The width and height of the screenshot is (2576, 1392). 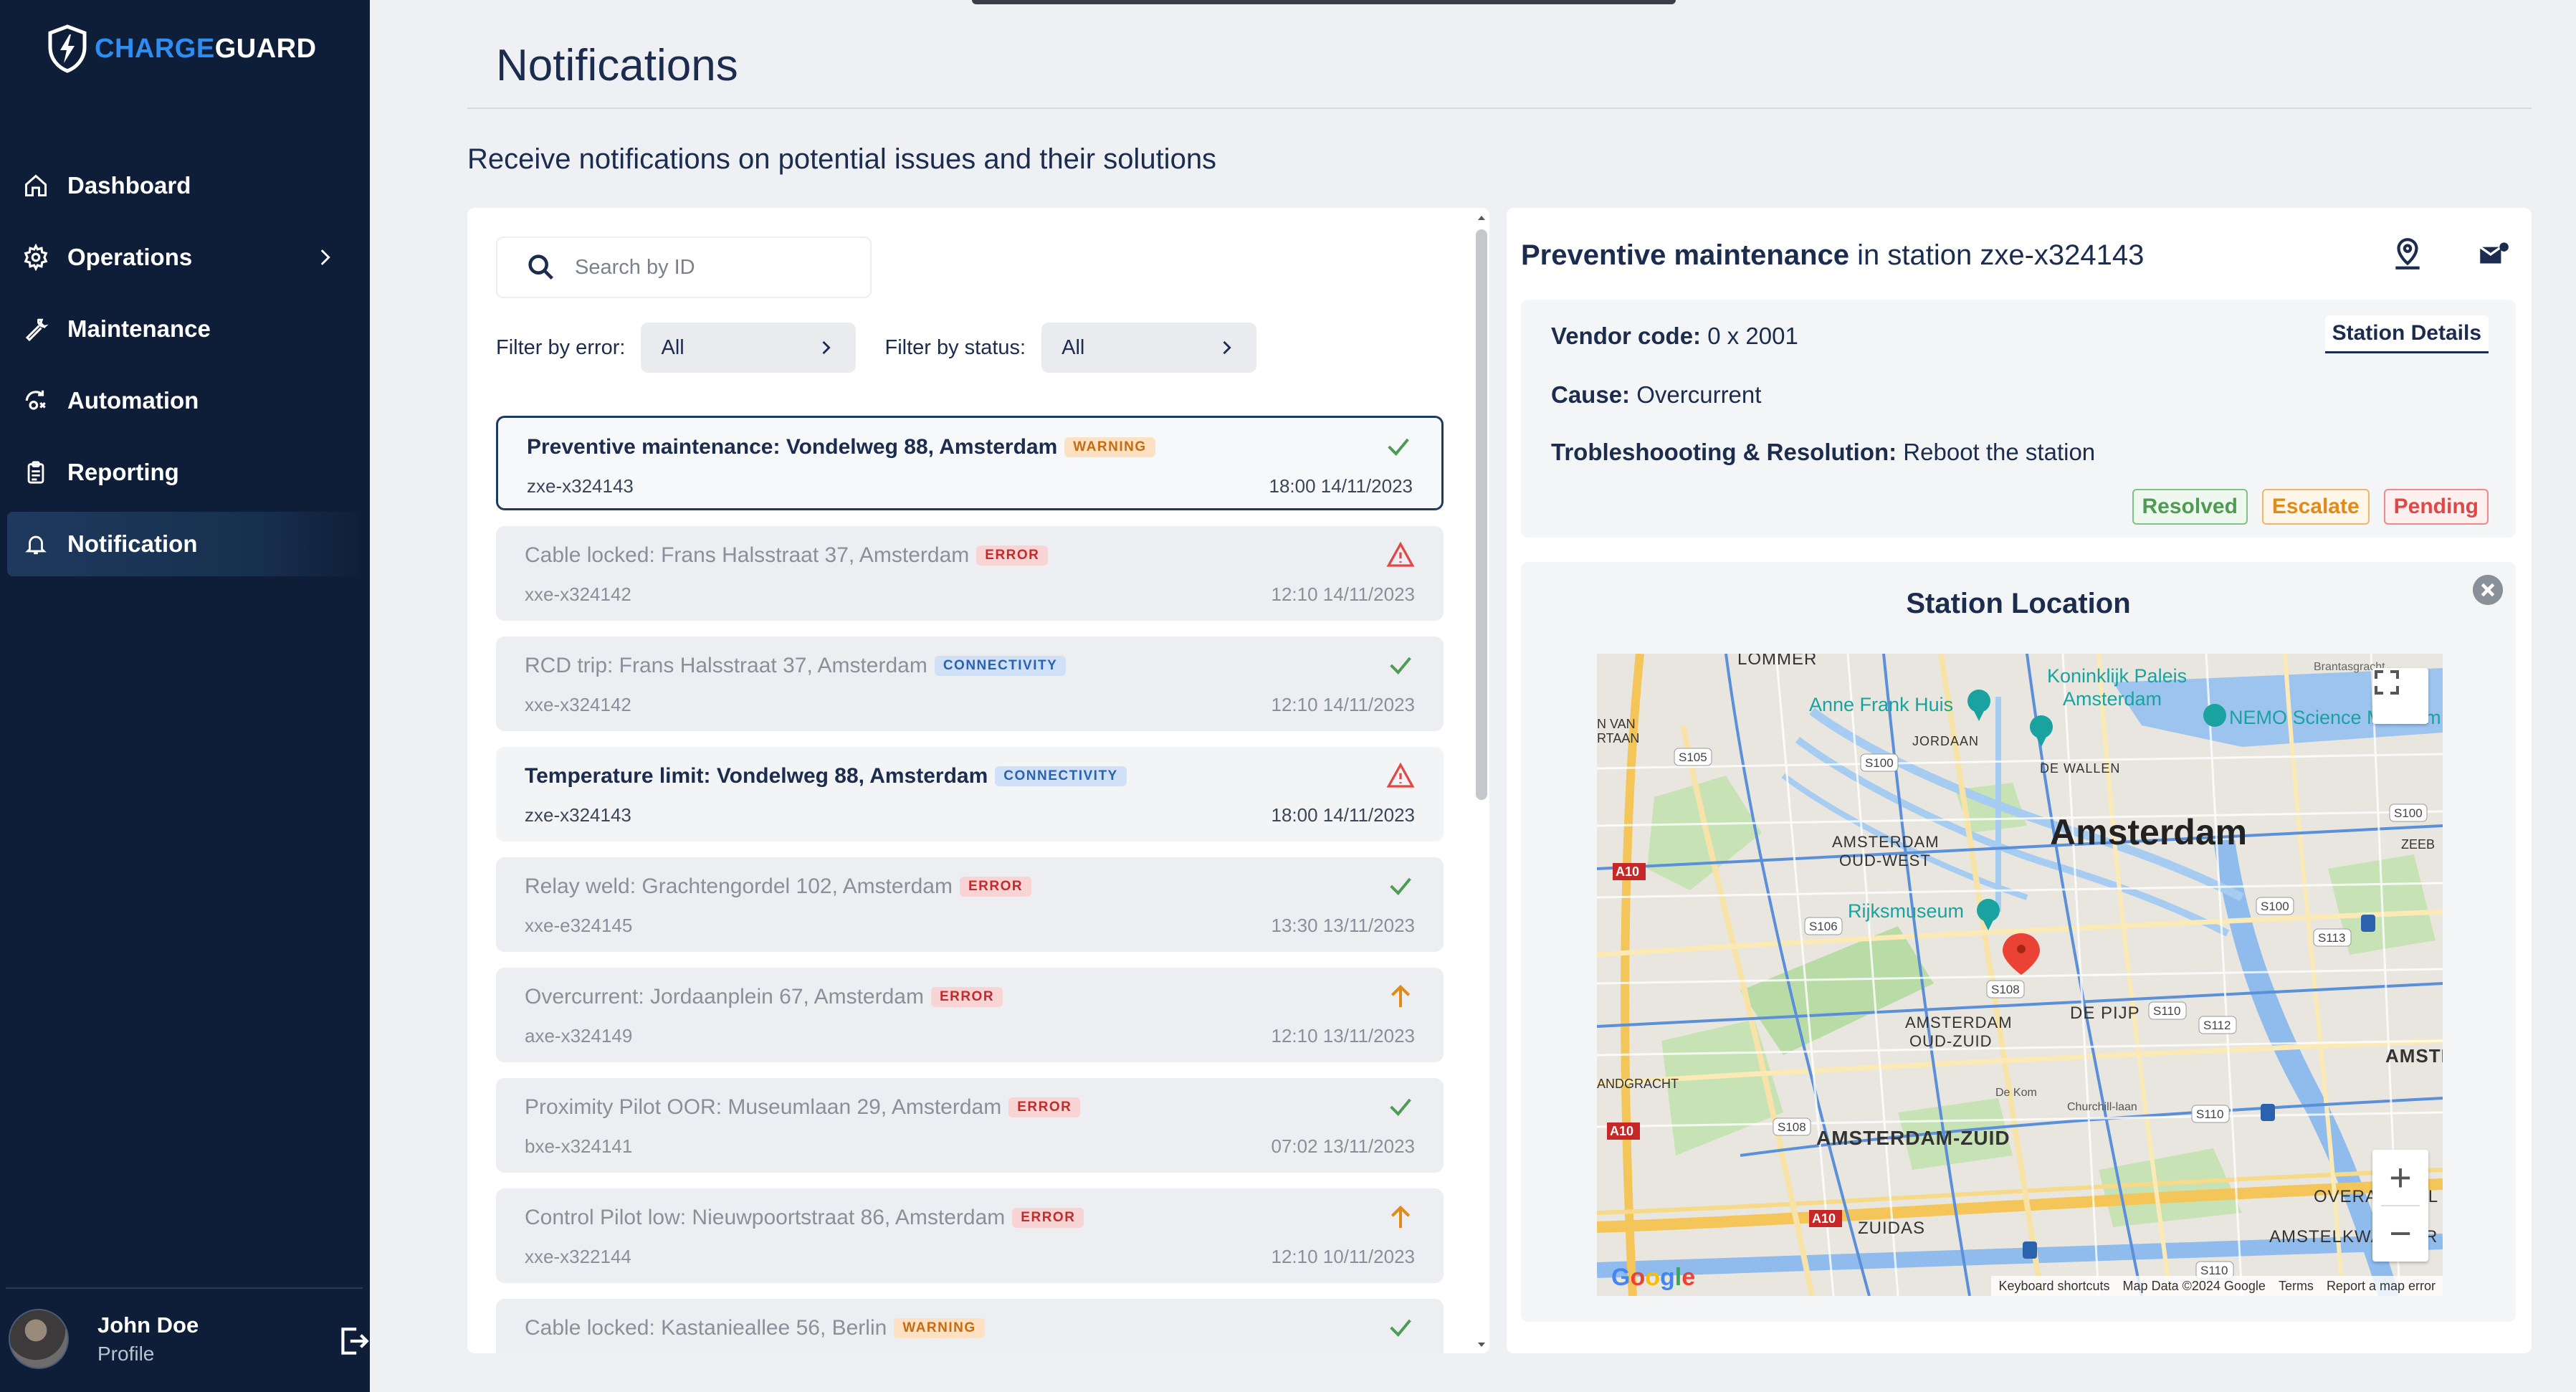 I want to click on filter-error-label: Filter by error:, so click(x=561, y=347).